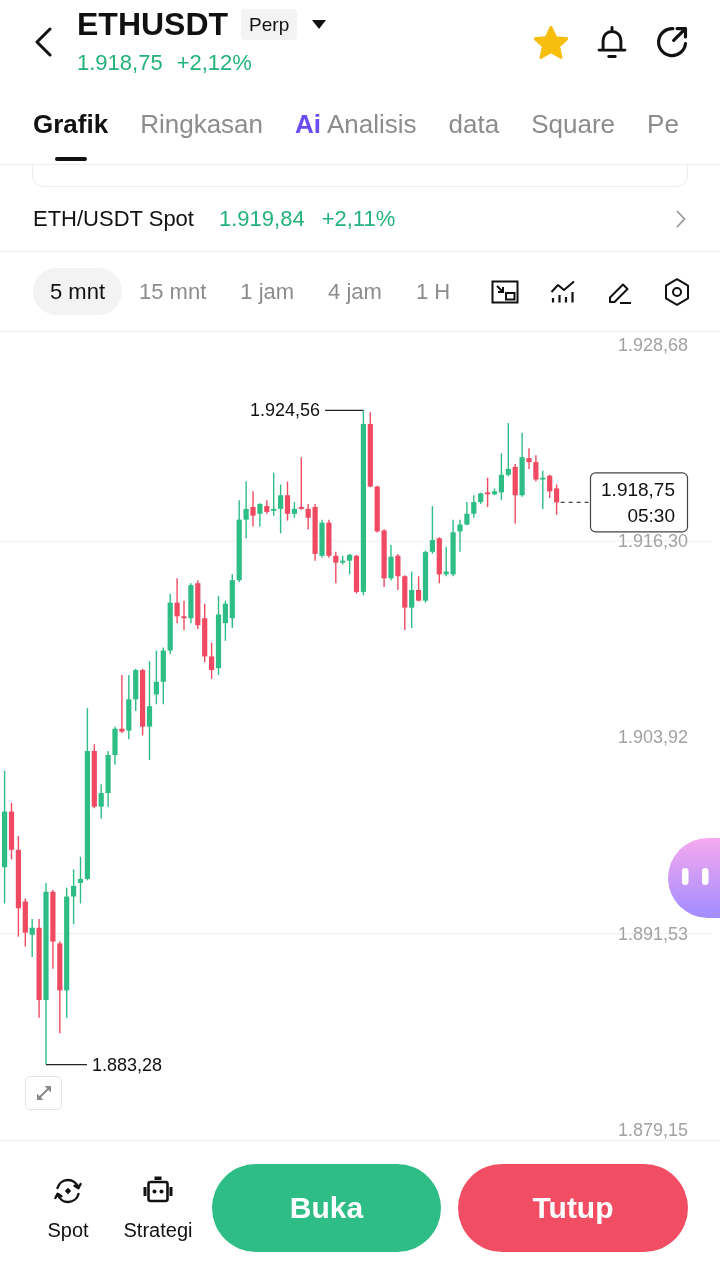 The image size is (720, 1275). What do you see at coordinates (43, 42) in the screenshot?
I see `back-icon` at bounding box center [43, 42].